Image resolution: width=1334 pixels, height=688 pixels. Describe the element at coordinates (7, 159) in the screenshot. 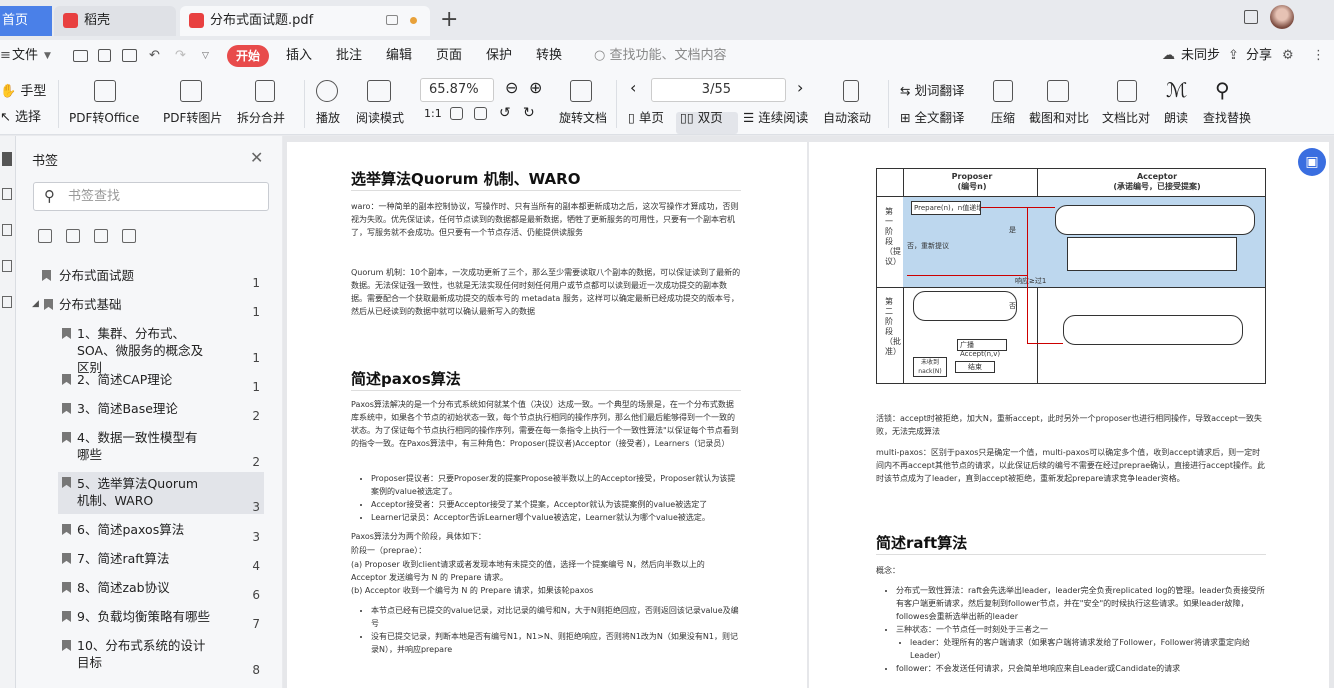

I see `bookmark-panel-icon` at that location.